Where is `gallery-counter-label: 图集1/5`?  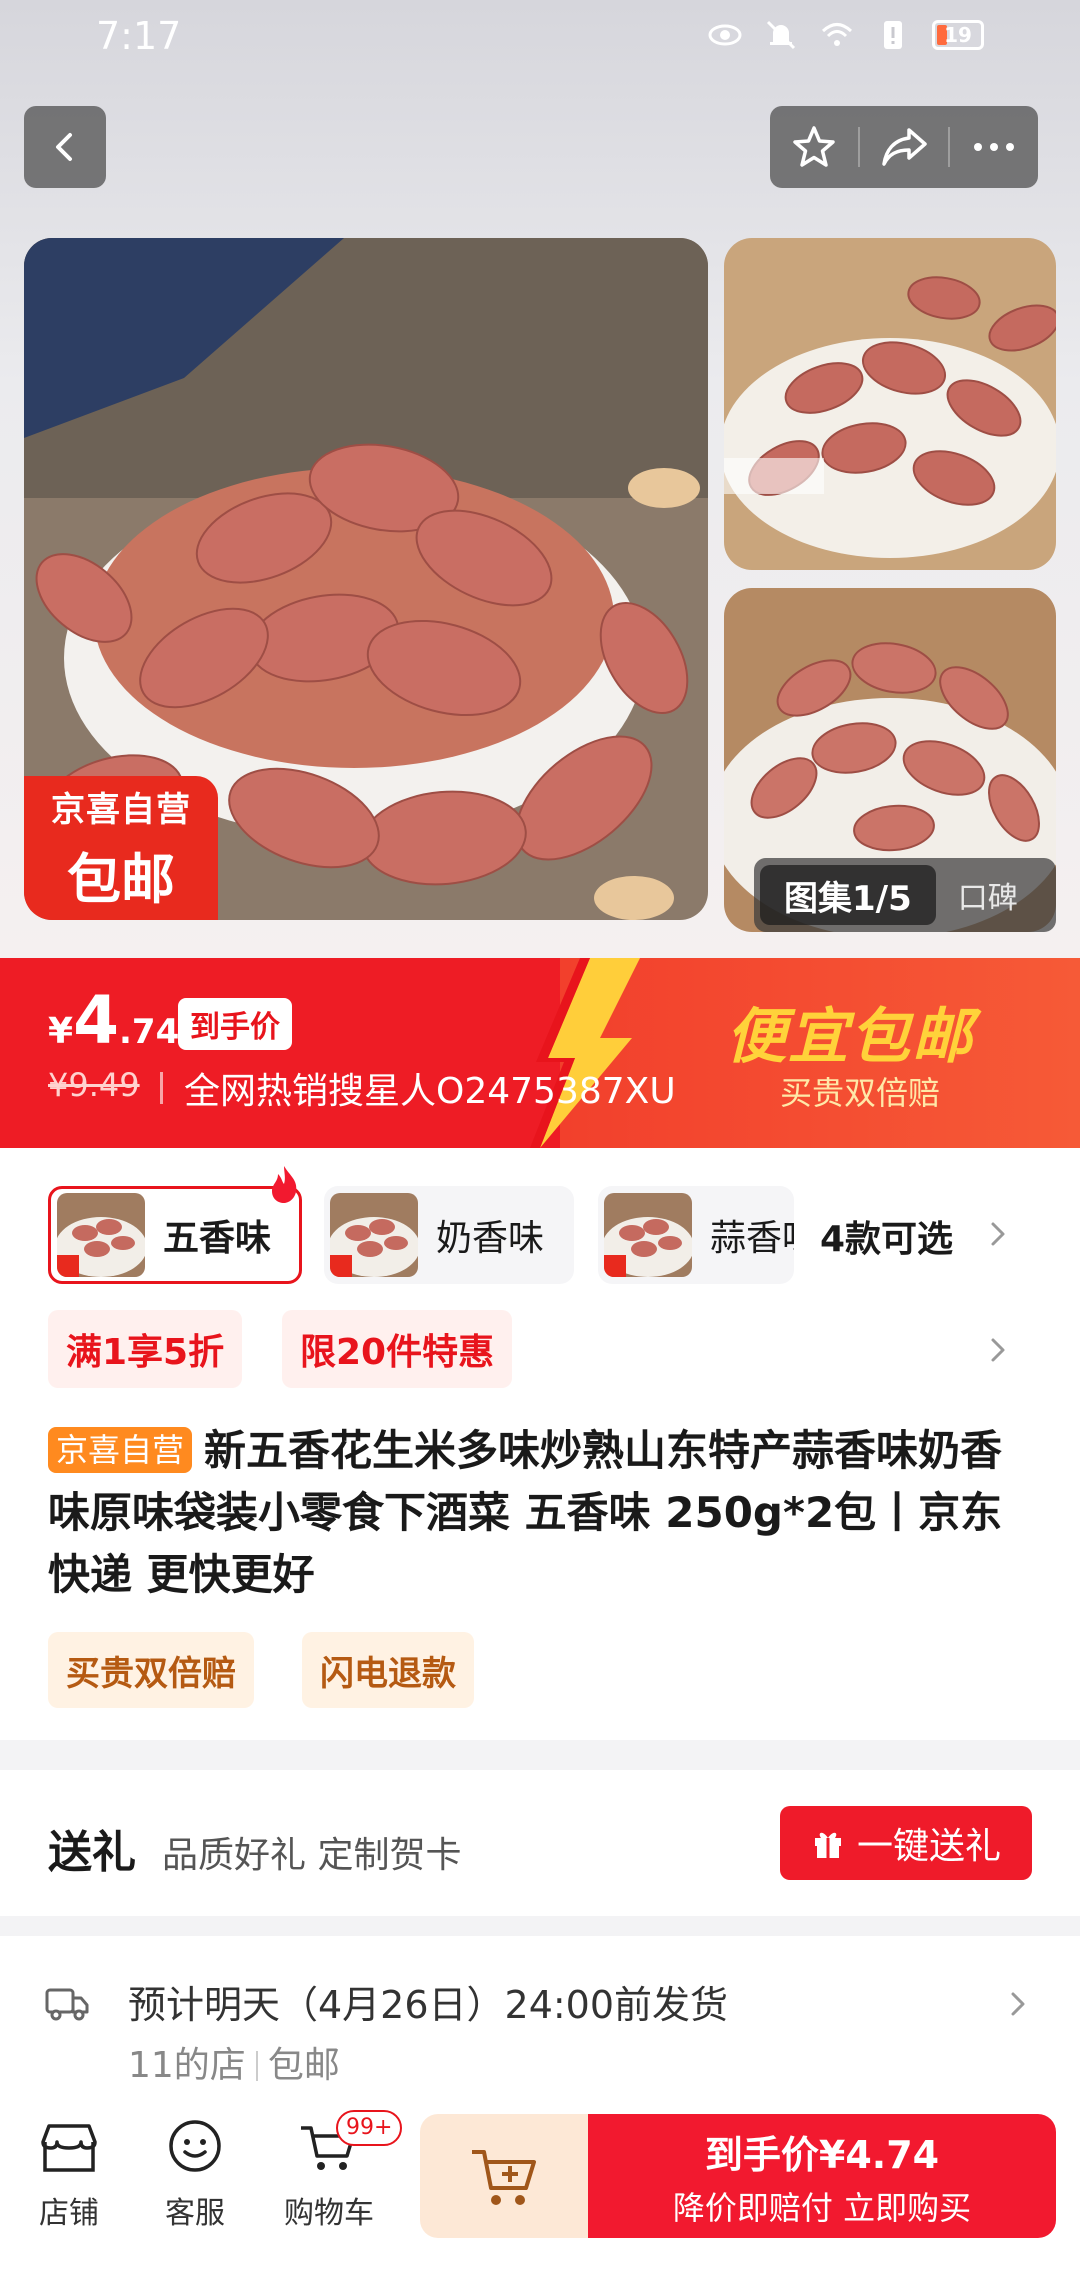
gallery-counter-label: 图集1/5 is located at coordinates (848, 895).